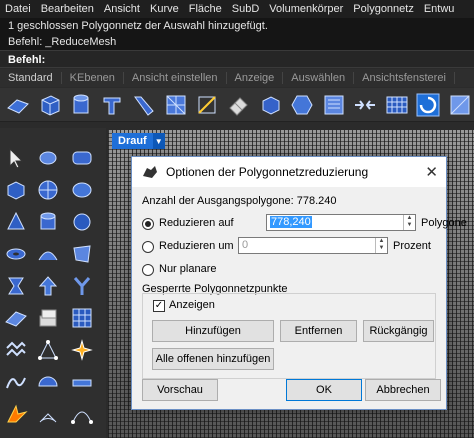 This screenshot has width=474, height=438. Describe the element at coordinates (176, 105) in the screenshot. I see `mesh-patch-icon` at that location.